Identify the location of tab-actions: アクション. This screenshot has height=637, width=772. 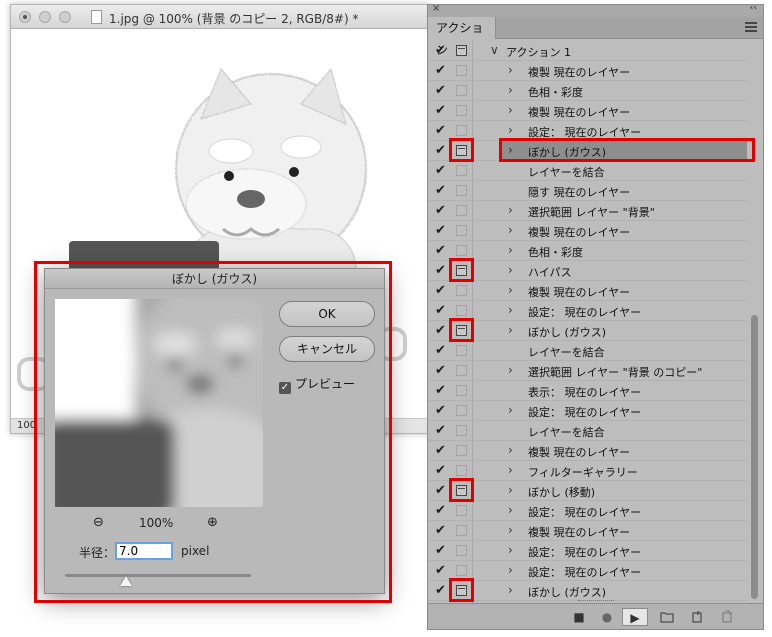
(462, 37).